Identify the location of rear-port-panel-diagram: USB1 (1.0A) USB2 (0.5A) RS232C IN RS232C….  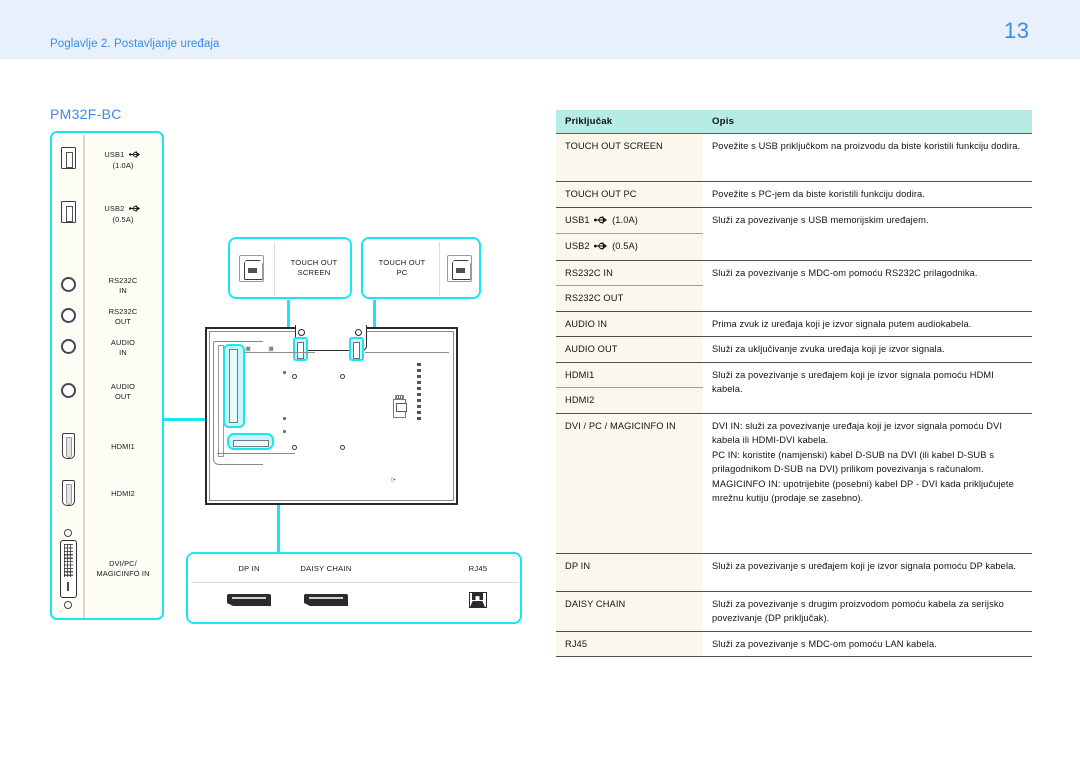
(107, 375).